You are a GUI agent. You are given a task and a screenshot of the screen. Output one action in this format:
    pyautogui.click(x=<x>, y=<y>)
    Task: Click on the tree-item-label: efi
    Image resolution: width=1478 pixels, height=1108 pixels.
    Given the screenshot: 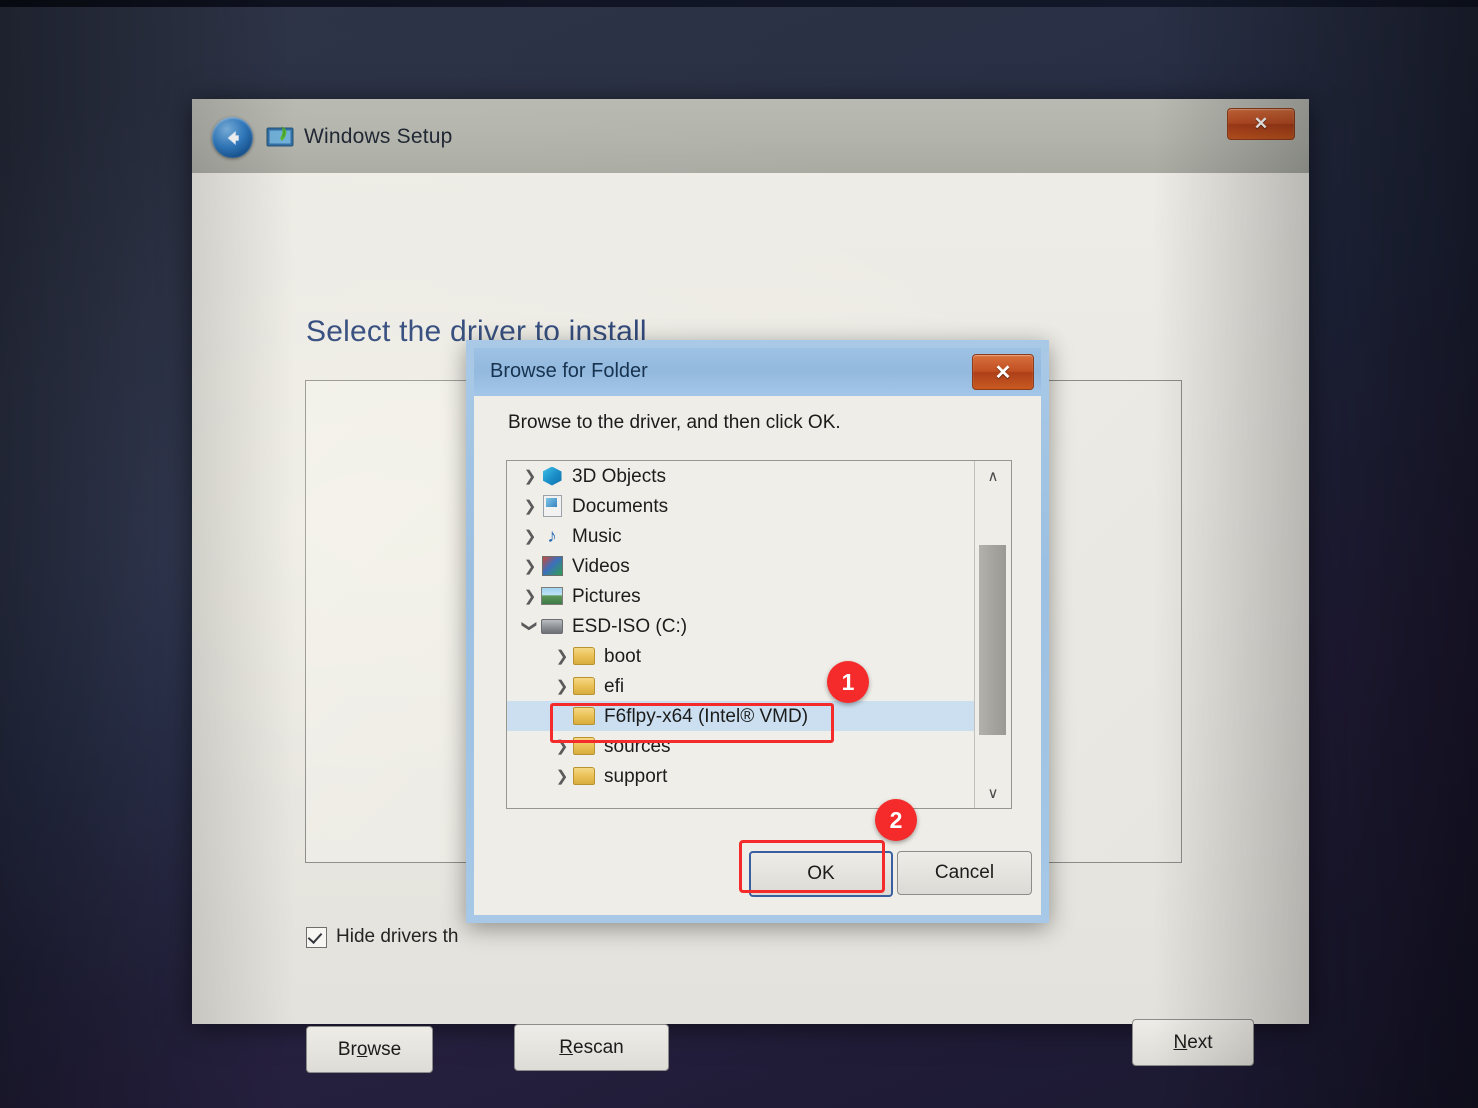 What is the action you would take?
    pyautogui.click(x=614, y=686)
    